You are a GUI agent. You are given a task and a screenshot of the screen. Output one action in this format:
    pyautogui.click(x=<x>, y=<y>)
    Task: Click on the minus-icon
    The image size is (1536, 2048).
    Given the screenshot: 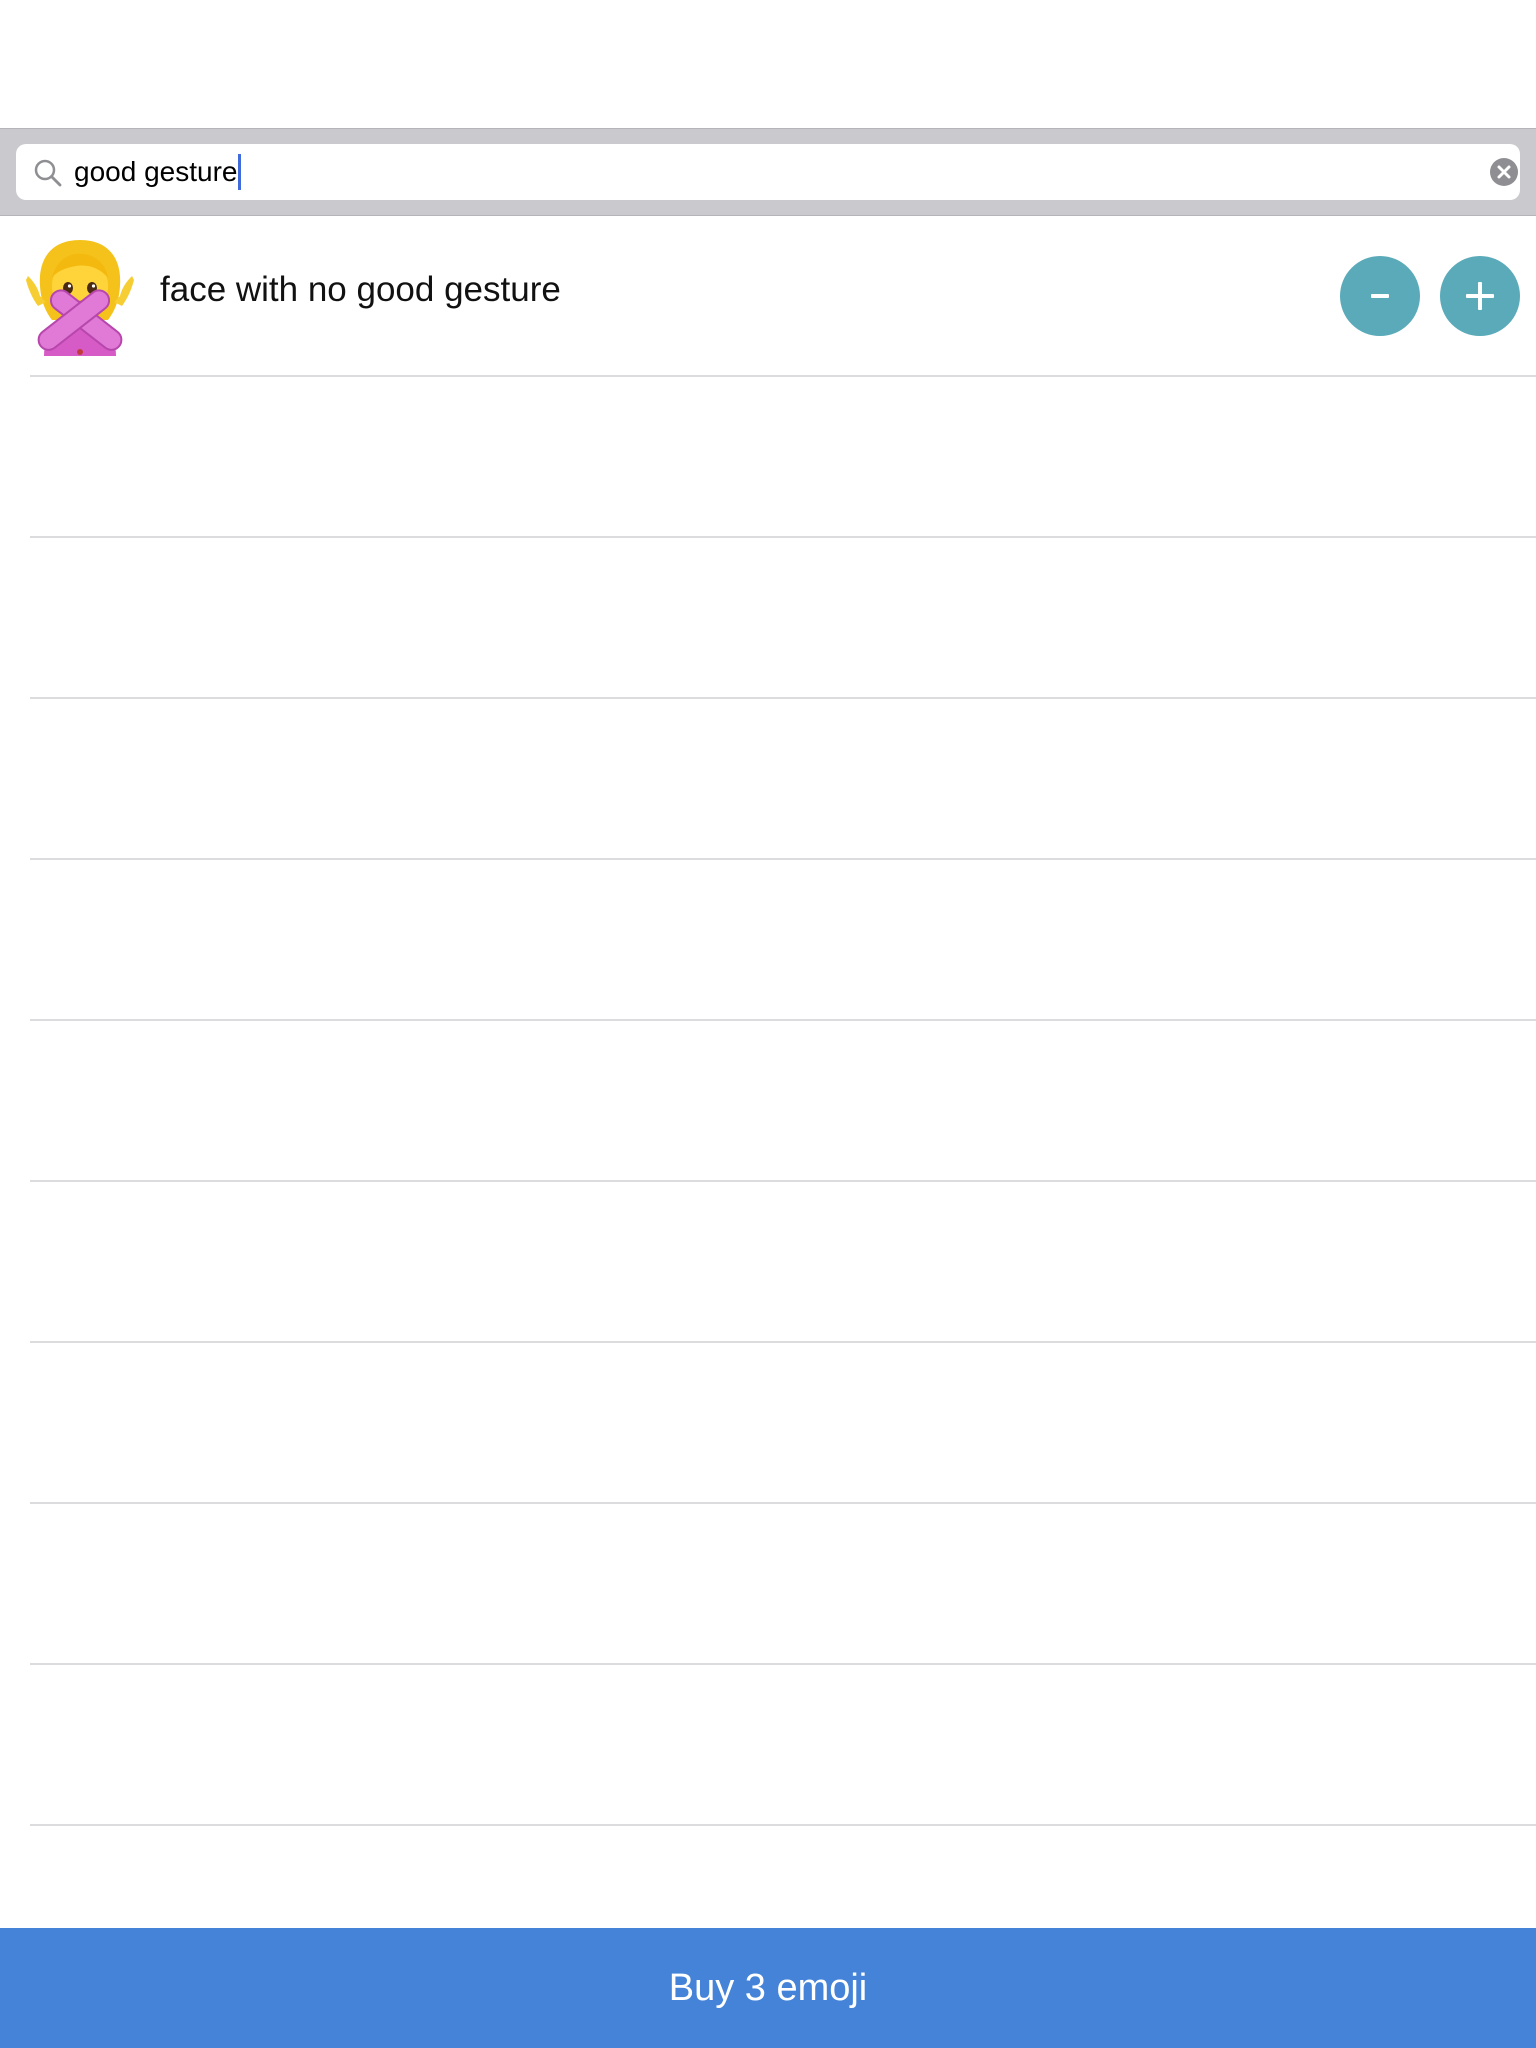 What is the action you would take?
    pyautogui.click(x=1380, y=296)
    